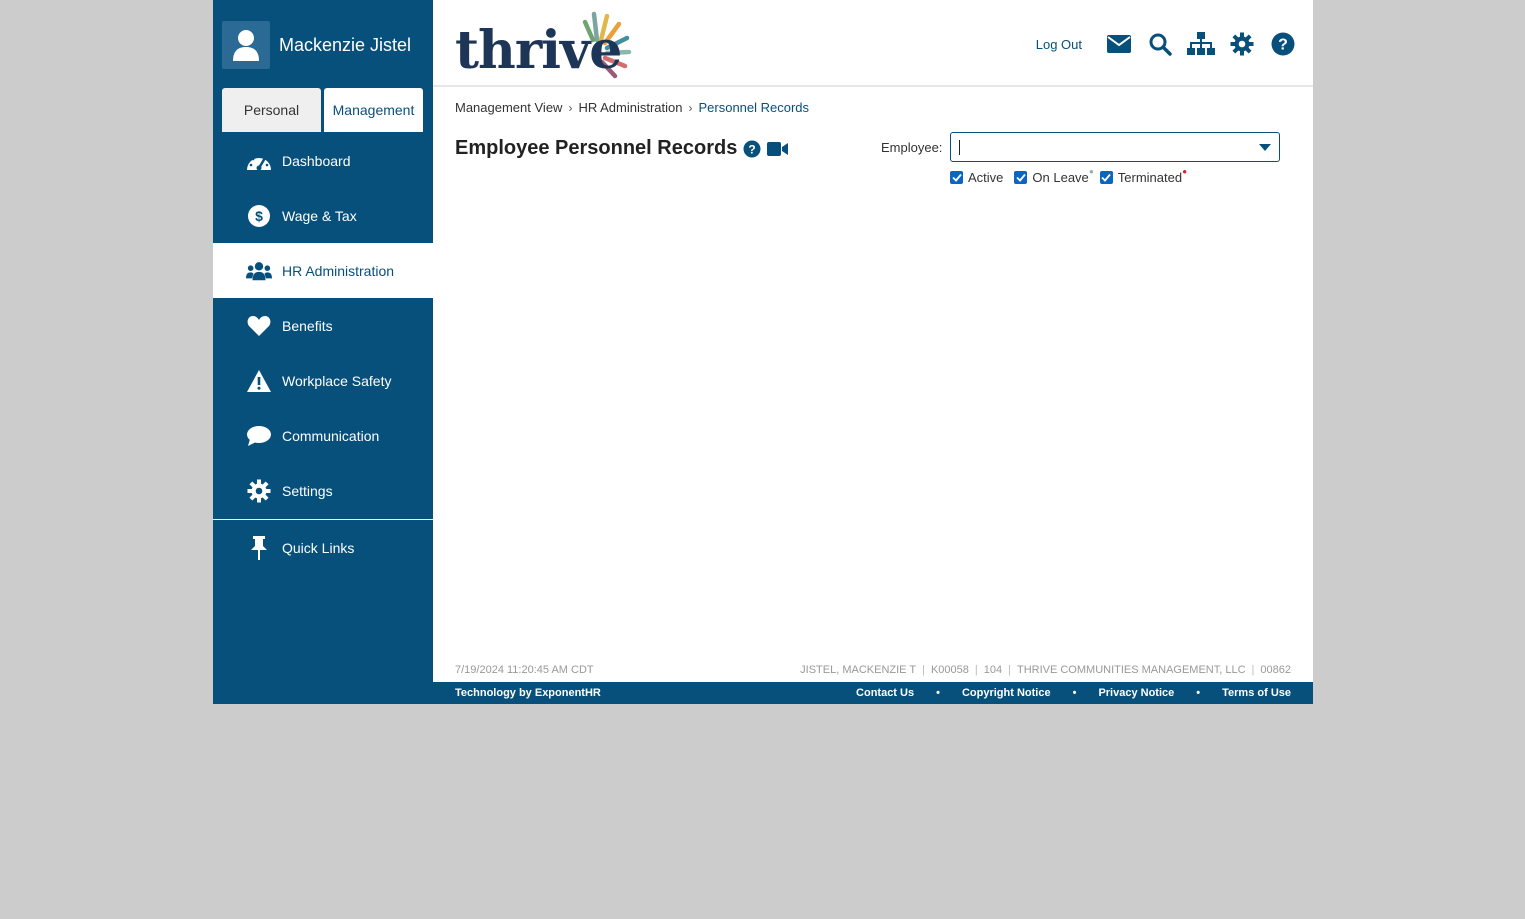 This screenshot has width=1525, height=919. I want to click on employee-select, so click(1115, 147).